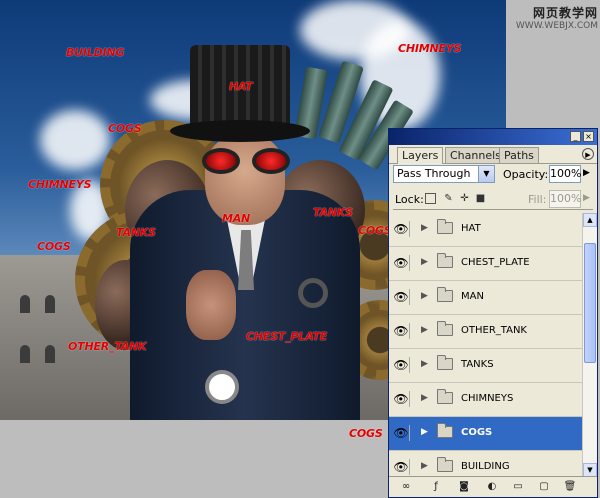  Describe the element at coordinates (588, 136) in the screenshot. I see `close-button: ×` at that location.